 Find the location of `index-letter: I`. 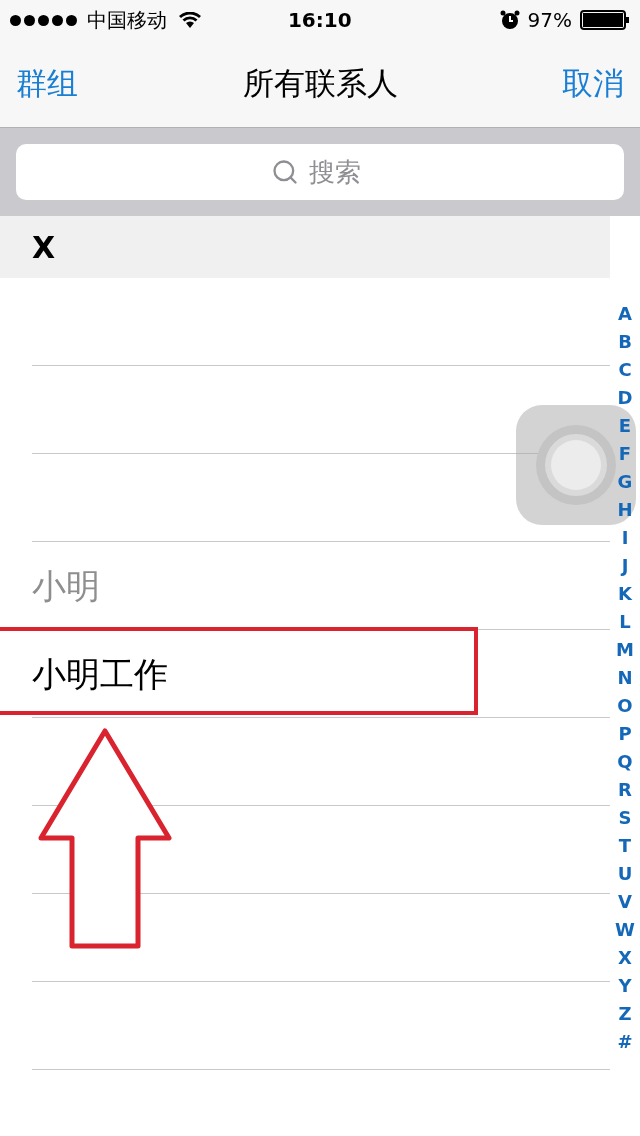

index-letter: I is located at coordinates (625, 538).